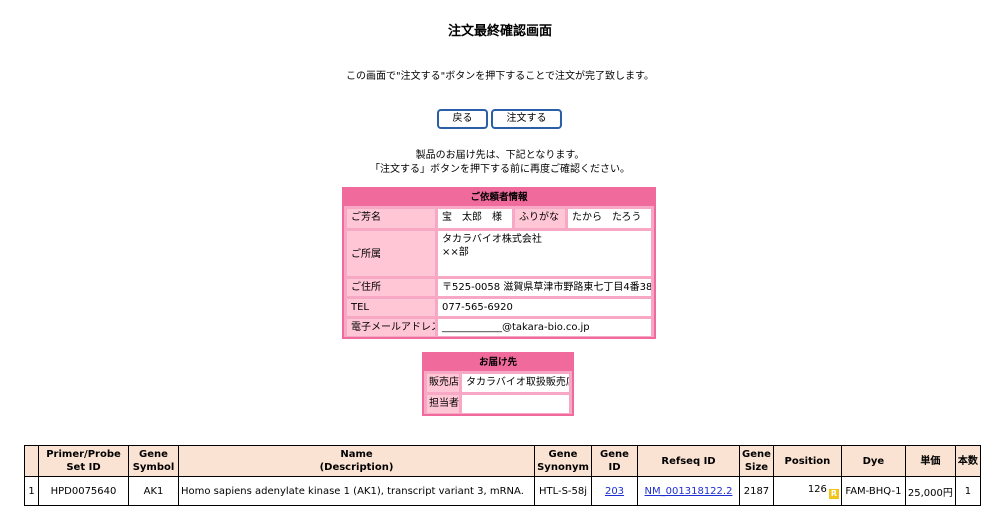 The image size is (1000, 518). I want to click on header-quantity: 本数, so click(967, 461).